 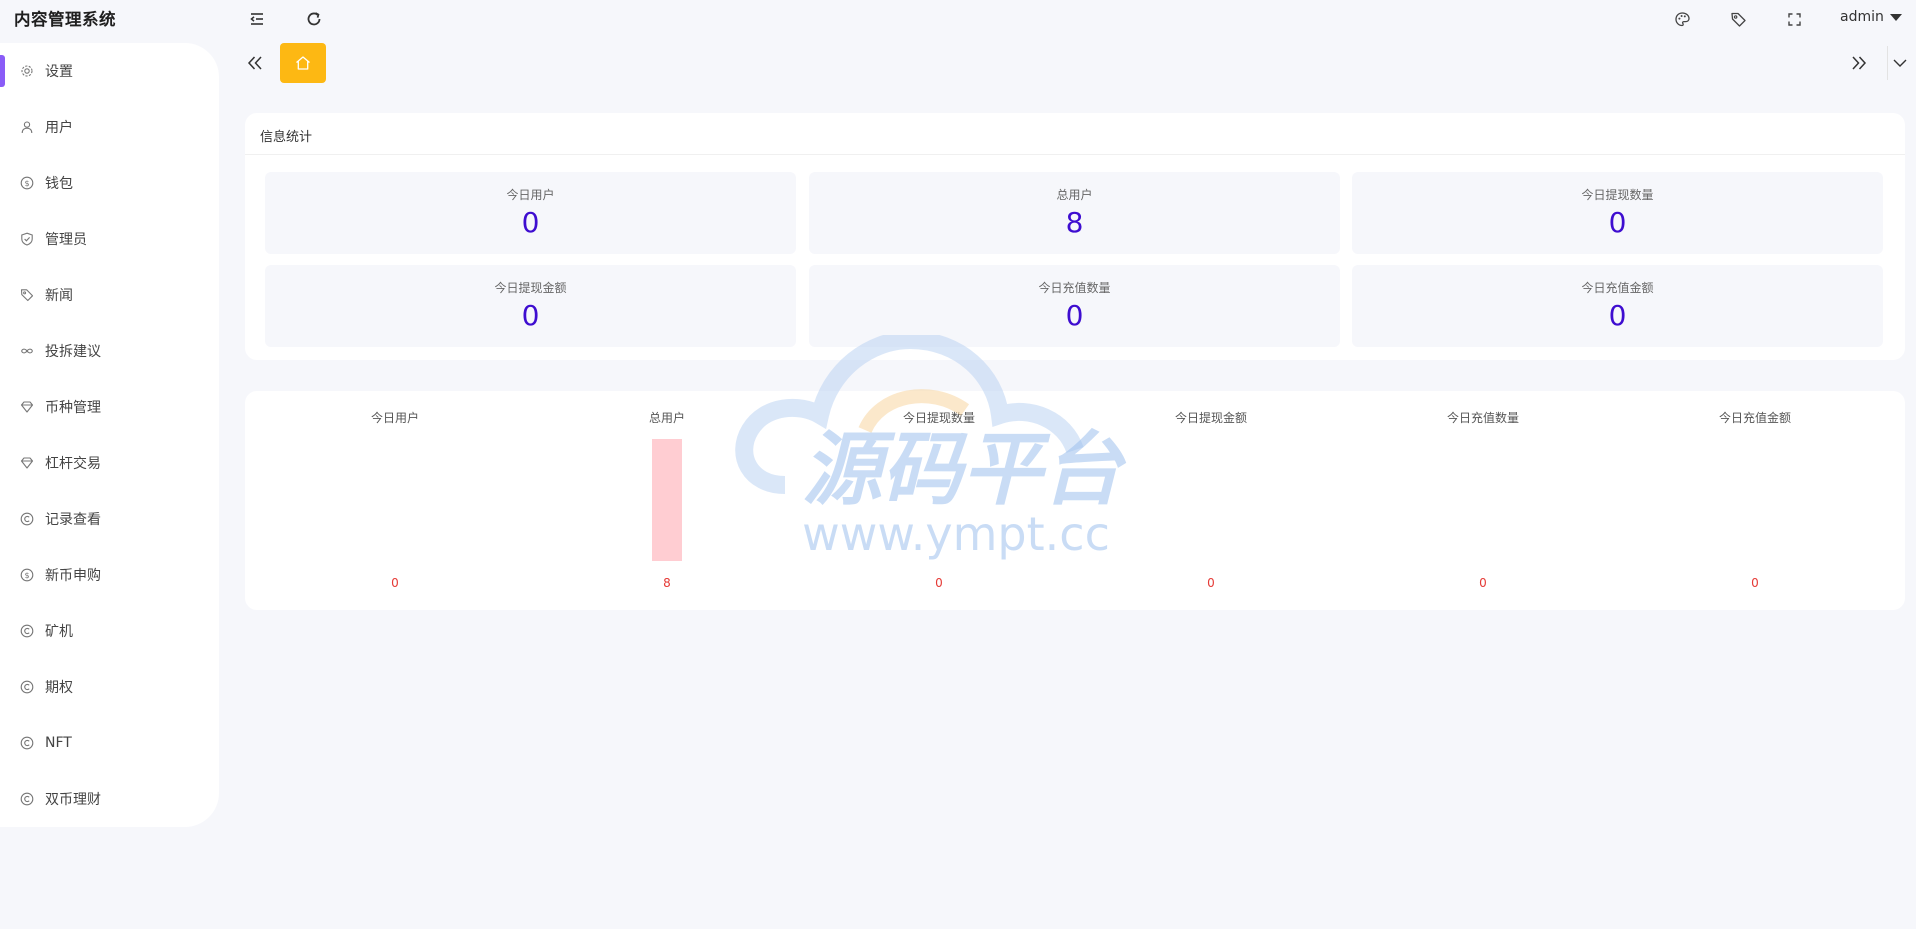 I want to click on sidebar-item-users: 用户, so click(x=109, y=127).